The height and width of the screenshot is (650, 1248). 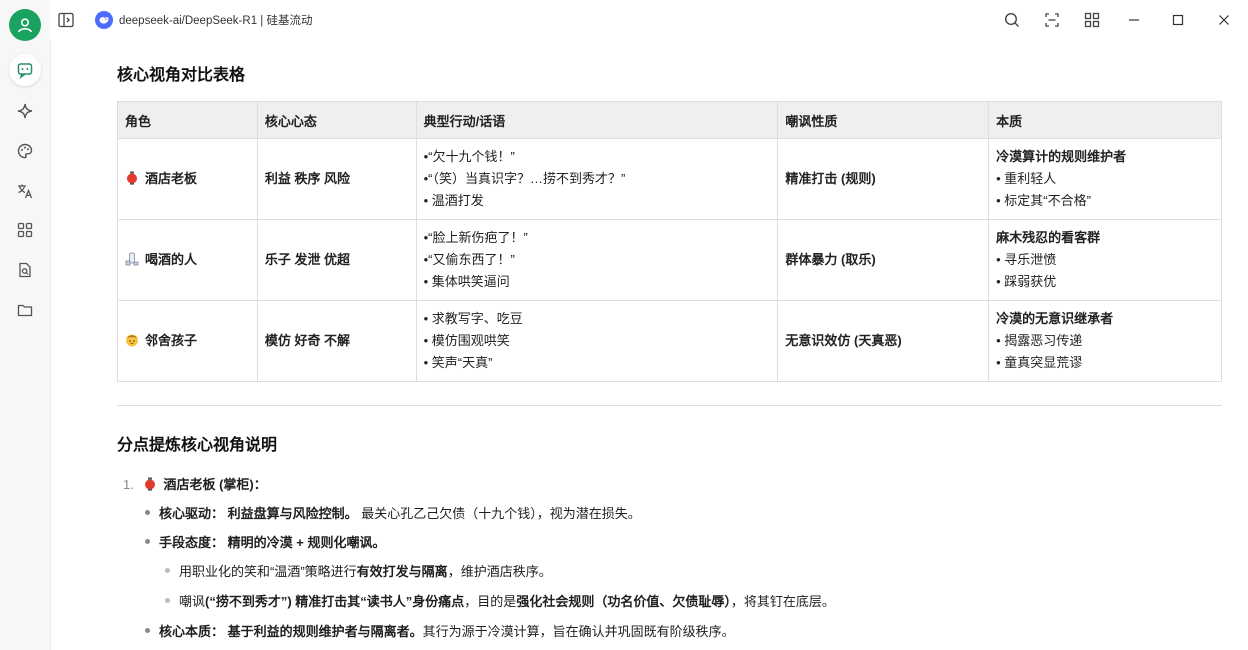 I want to click on list-item: 1. 酒店老板 (掌柜)：, so click(x=195, y=483).